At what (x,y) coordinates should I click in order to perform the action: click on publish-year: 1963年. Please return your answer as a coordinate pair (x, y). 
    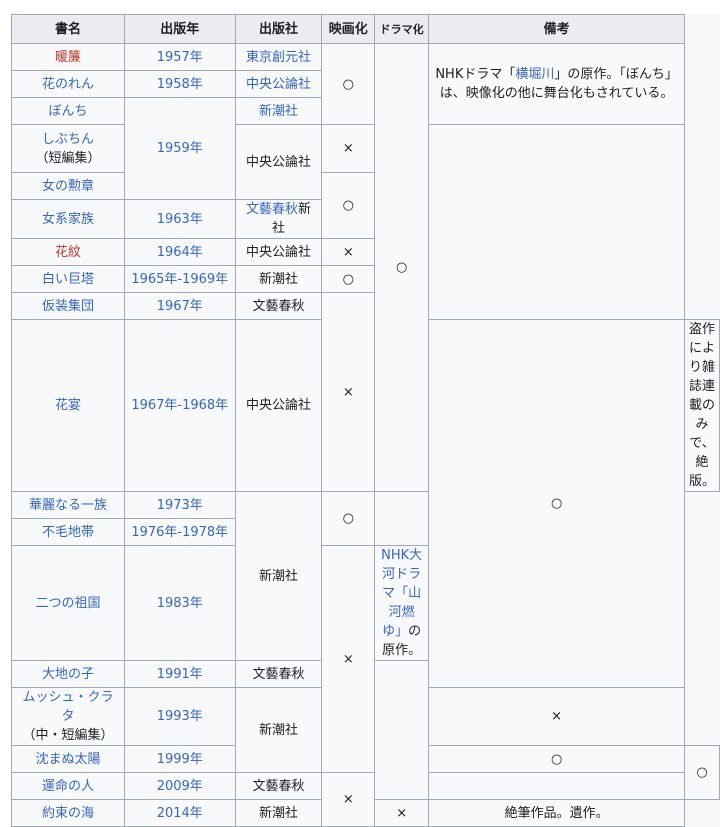
    Looking at the image, I should click on (179, 219).